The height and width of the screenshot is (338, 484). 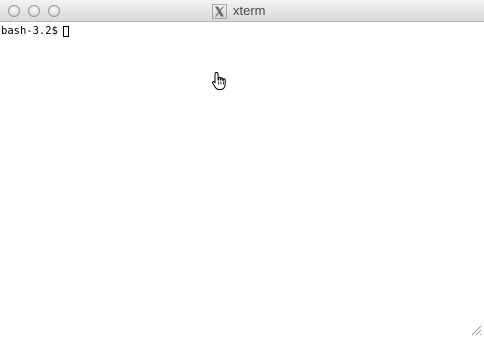 What do you see at coordinates (218, 81) in the screenshot?
I see `hand-pointer-icon` at bounding box center [218, 81].